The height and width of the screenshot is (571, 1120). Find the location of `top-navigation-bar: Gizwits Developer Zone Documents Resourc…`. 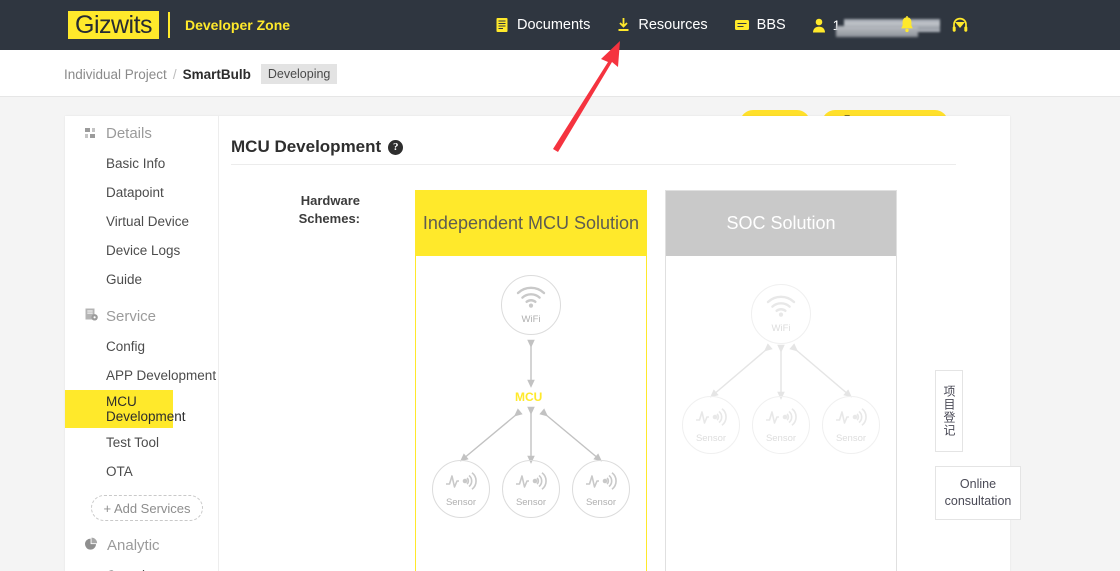

top-navigation-bar: Gizwits Developer Zone Documents Resourc… is located at coordinates (560, 25).